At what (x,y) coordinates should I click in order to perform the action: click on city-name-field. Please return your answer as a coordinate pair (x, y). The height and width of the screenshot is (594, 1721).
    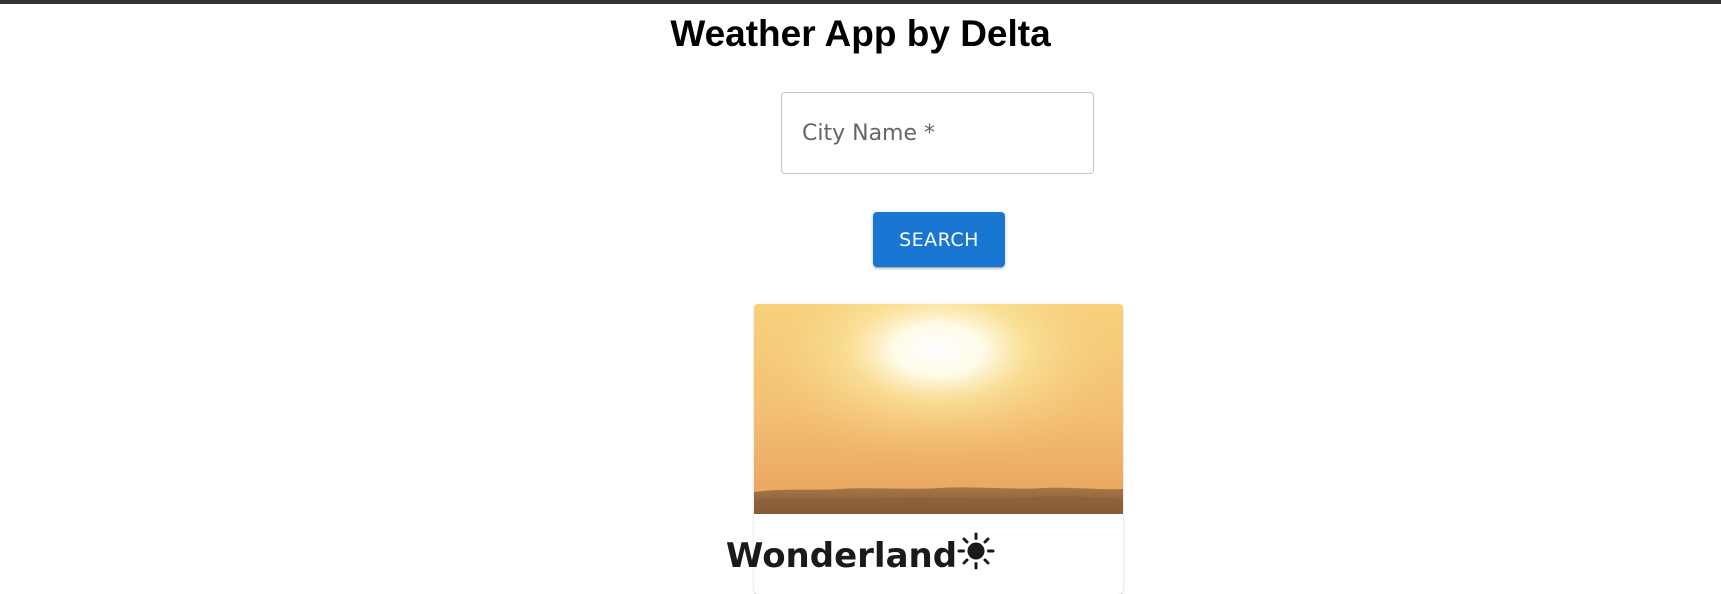
    Looking at the image, I should click on (937, 133).